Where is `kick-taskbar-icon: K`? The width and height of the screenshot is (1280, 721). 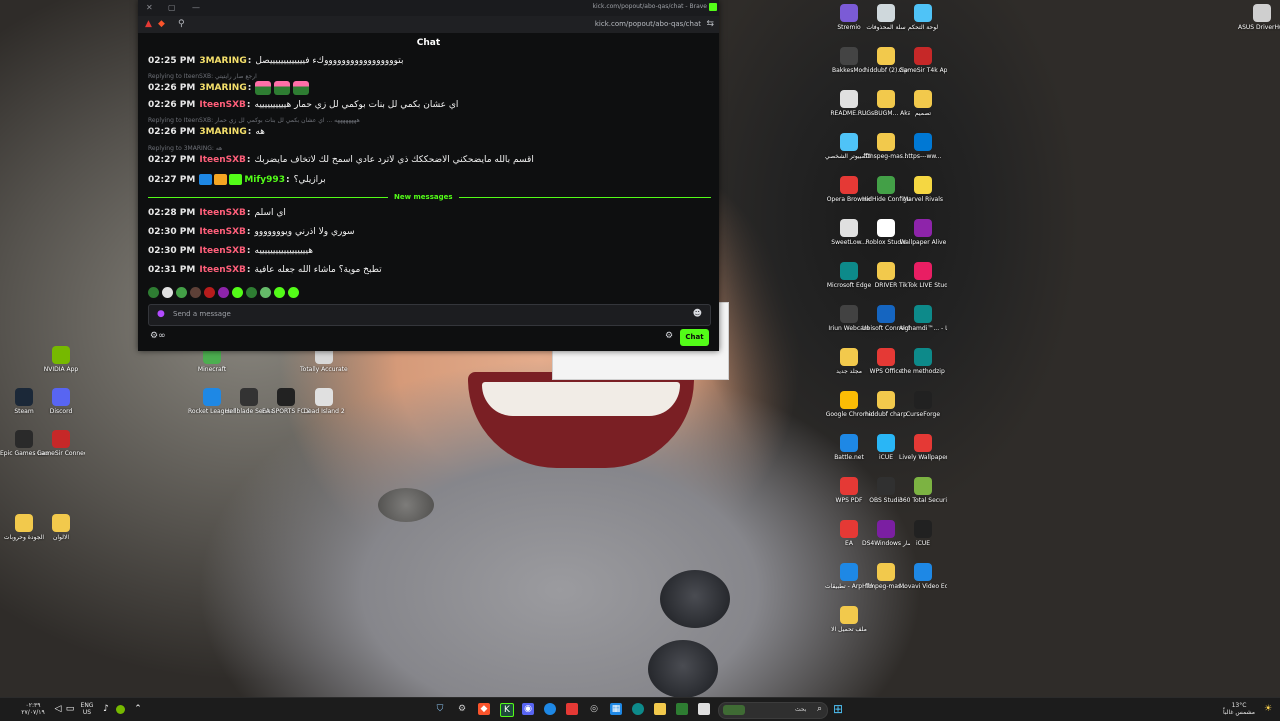 kick-taskbar-icon: K is located at coordinates (507, 710).